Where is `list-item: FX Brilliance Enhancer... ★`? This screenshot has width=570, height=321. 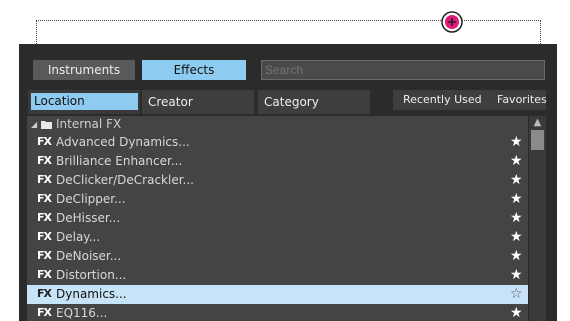
list-item: FX Brilliance Enhancer... ★ is located at coordinates (277, 161).